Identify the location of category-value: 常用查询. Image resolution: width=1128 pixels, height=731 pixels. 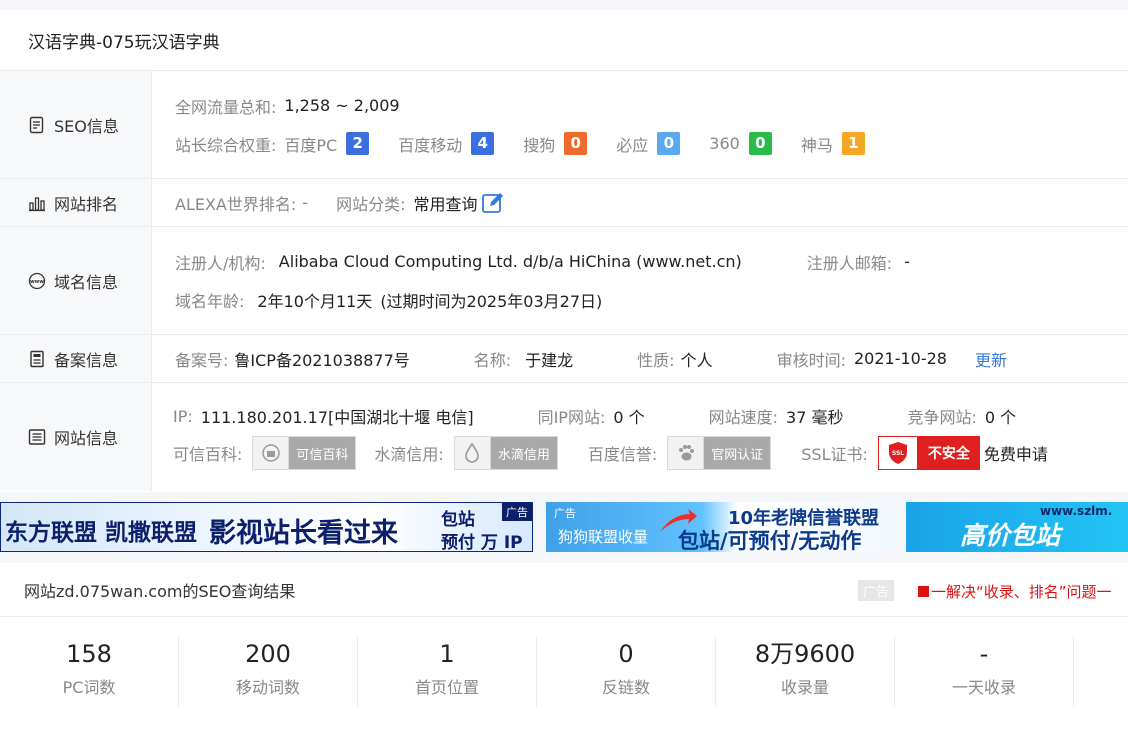
(445, 204).